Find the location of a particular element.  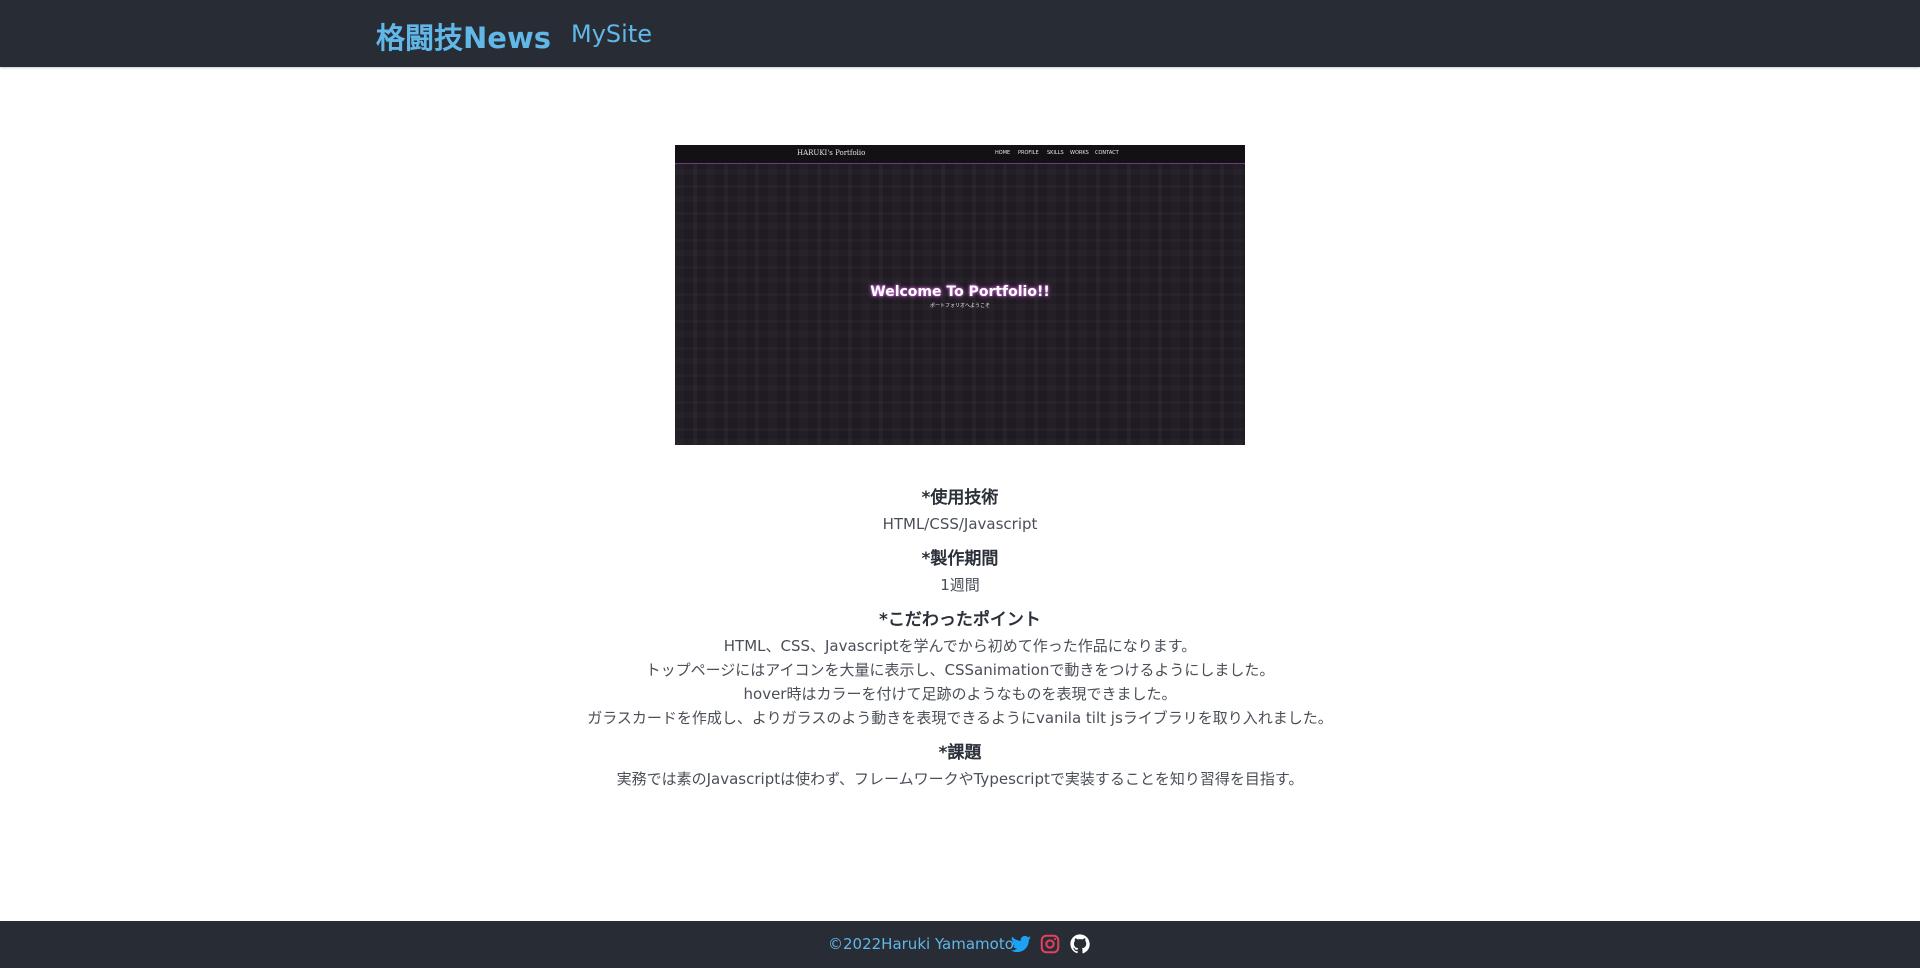

point-line: hover時はカラーを付けて足跡のようなものを表現できました。 is located at coordinates (960, 694).